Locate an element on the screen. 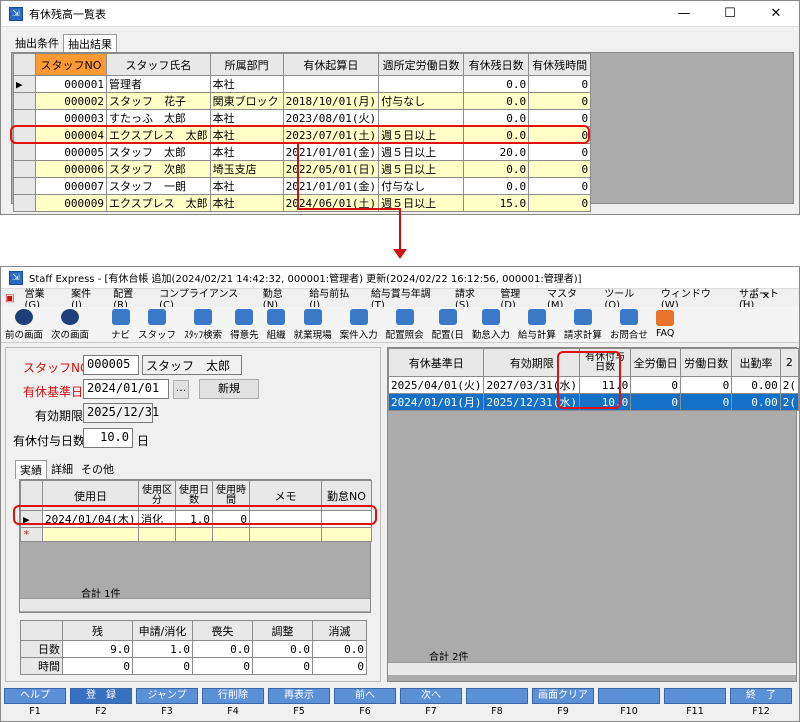 The image size is (800, 722). table-cell: スタッフ 次郎 is located at coordinates (158, 169).